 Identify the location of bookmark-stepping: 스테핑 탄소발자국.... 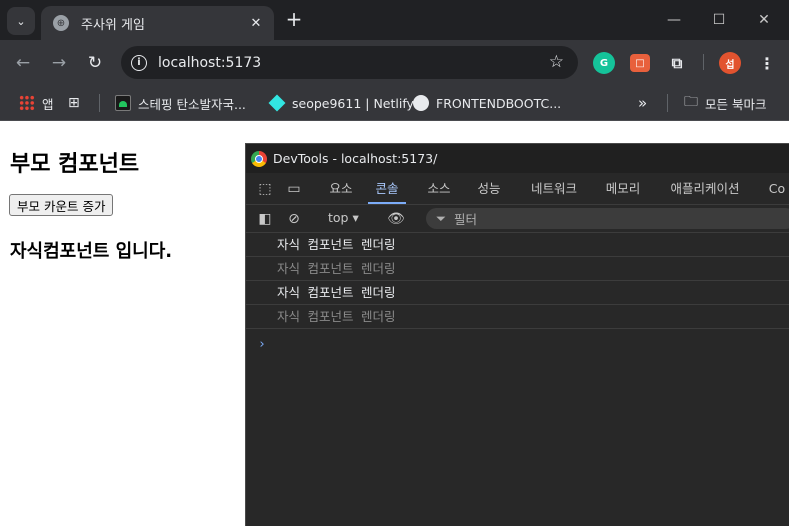
(180, 103).